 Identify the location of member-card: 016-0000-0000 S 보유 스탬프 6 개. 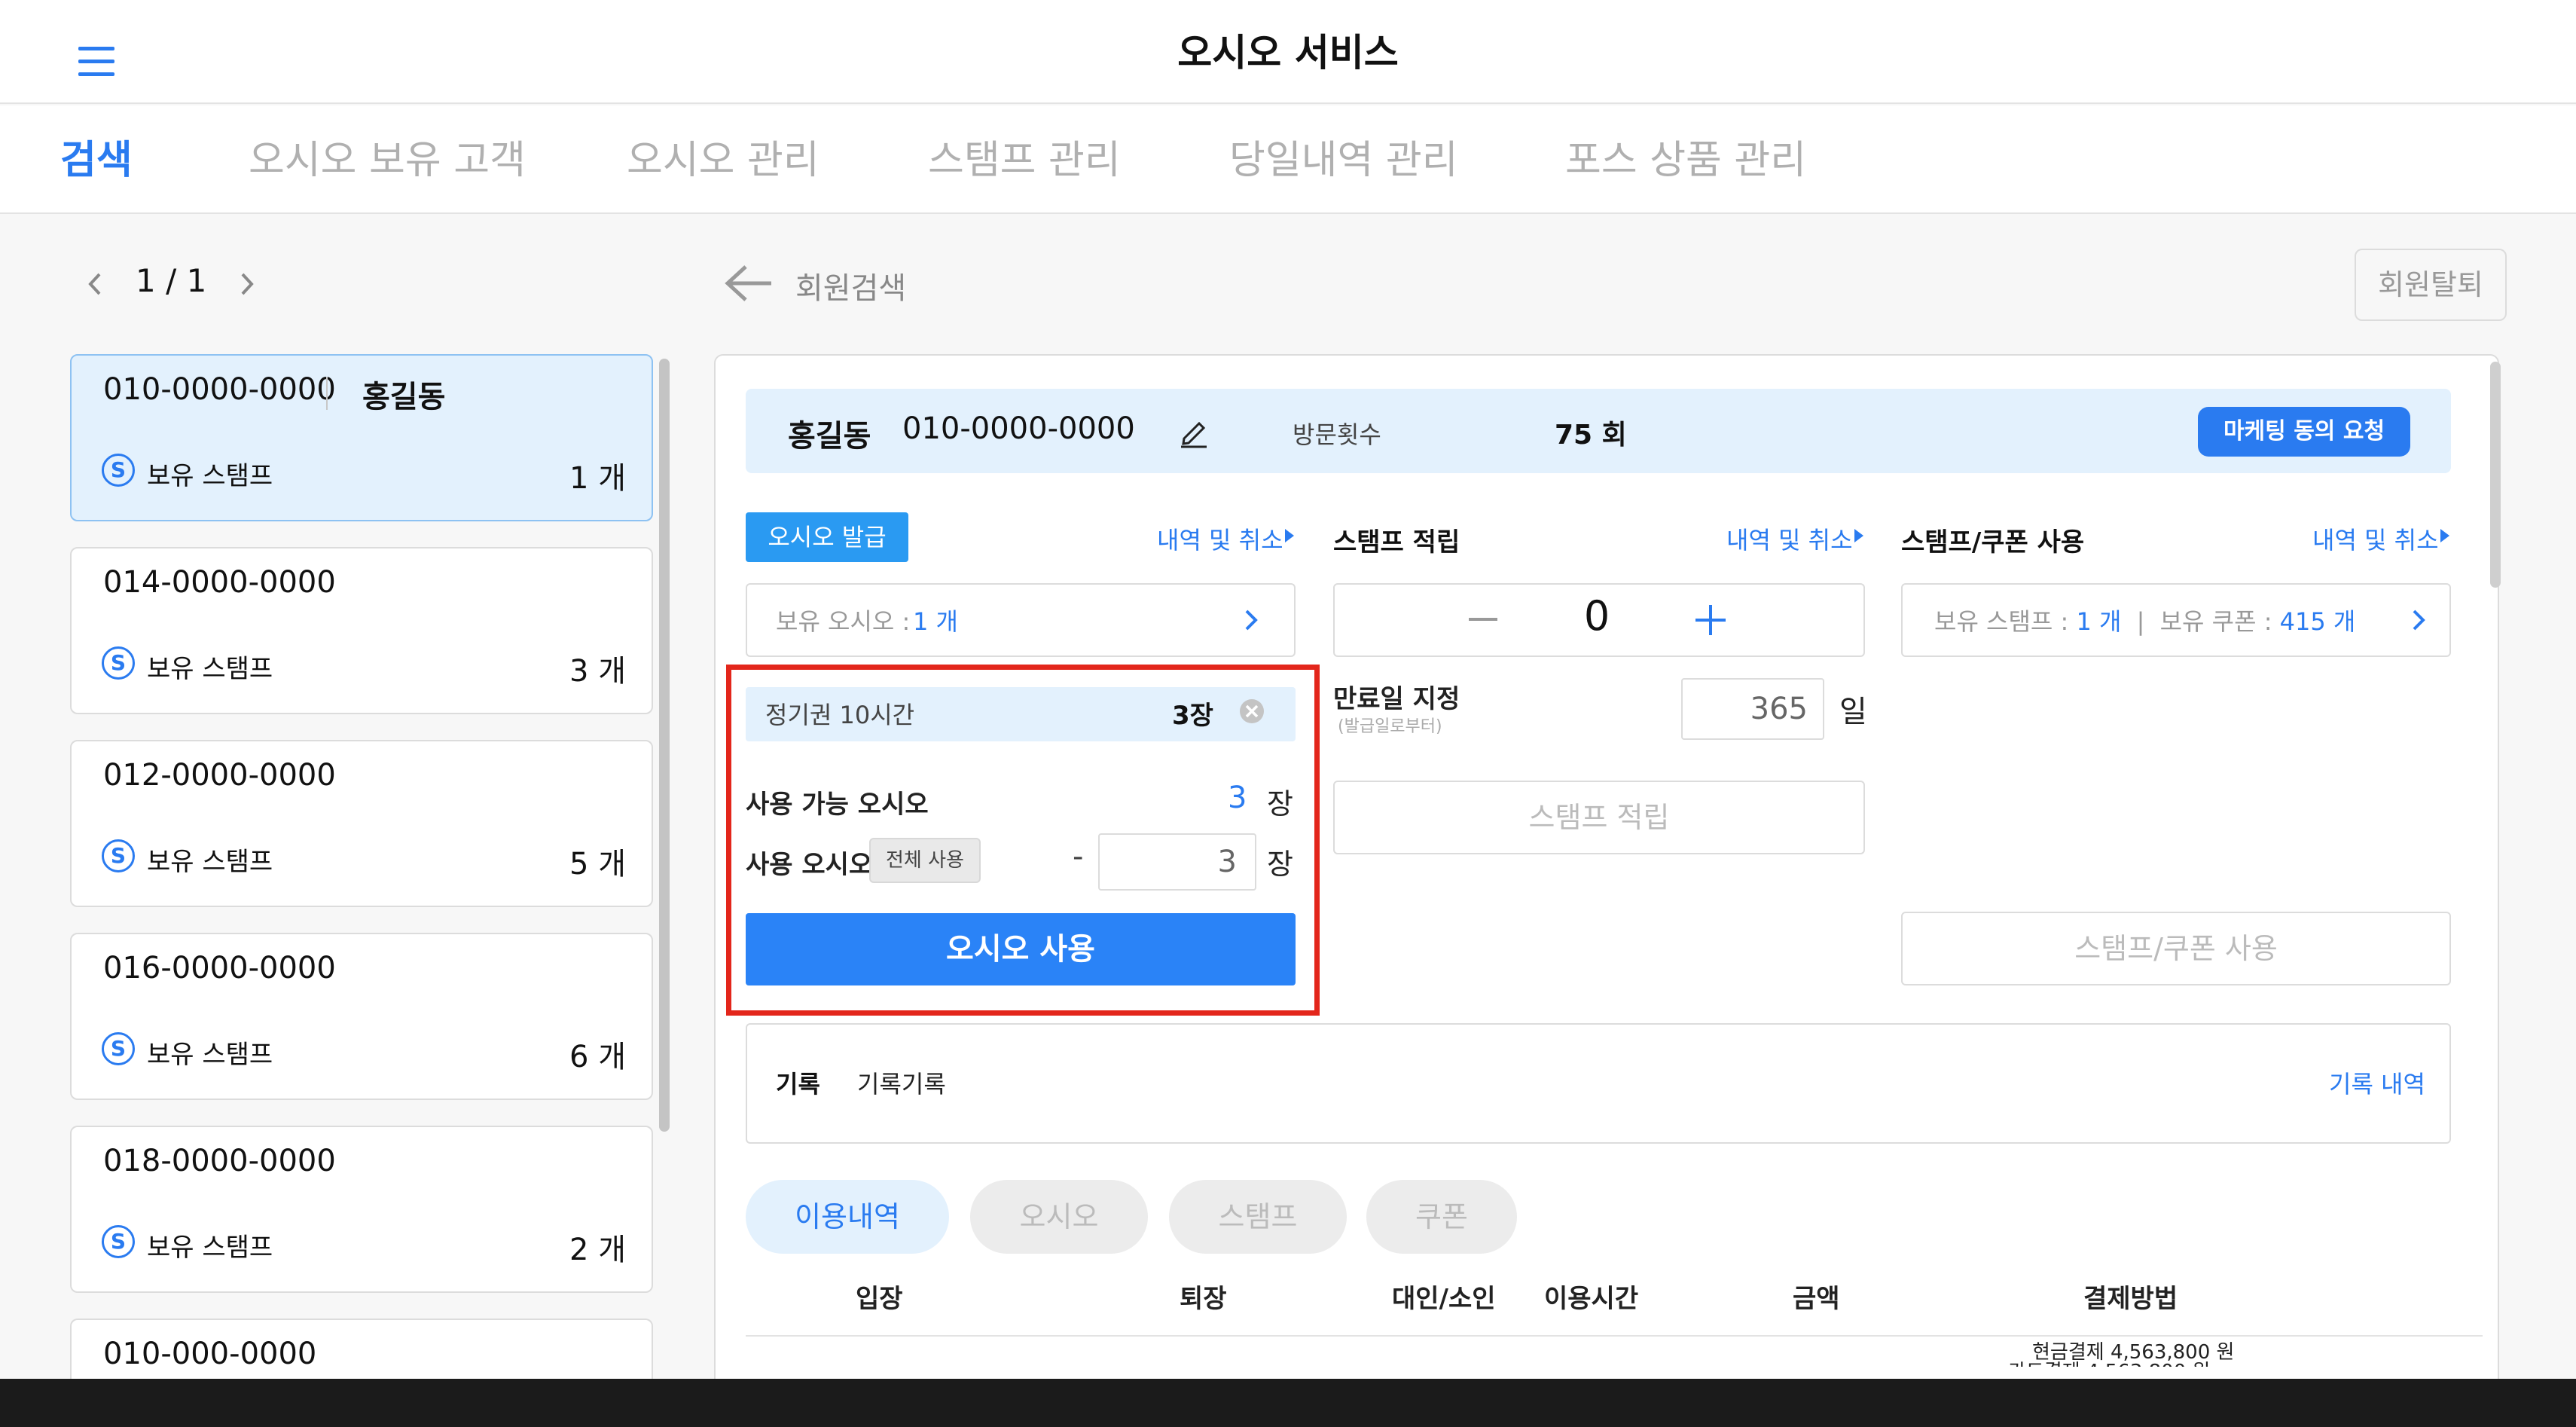
(362, 1016).